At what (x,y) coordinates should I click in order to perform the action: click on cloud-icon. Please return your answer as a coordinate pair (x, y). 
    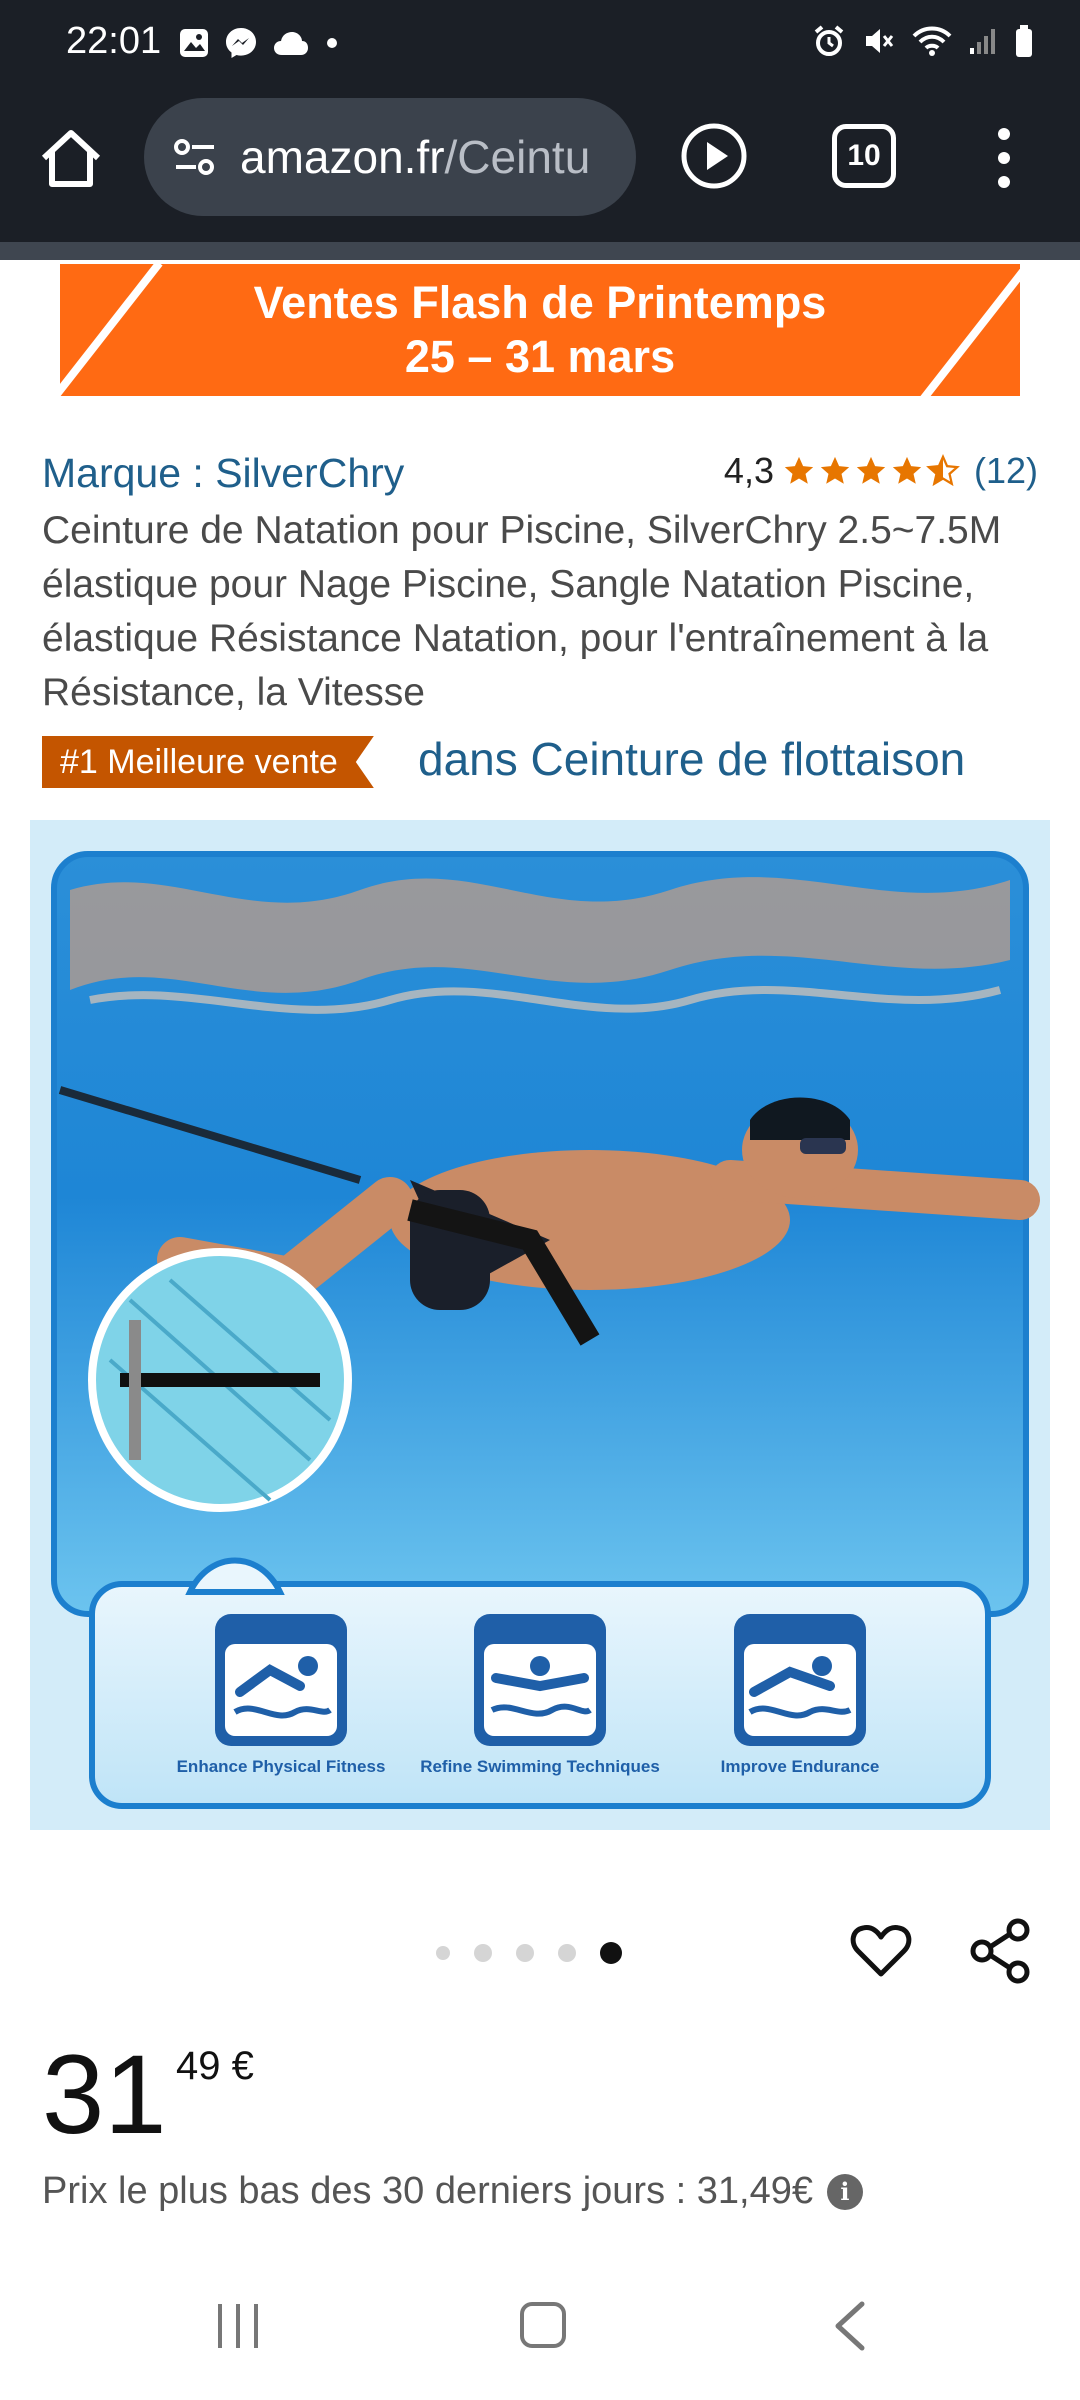
    Looking at the image, I should click on (291, 43).